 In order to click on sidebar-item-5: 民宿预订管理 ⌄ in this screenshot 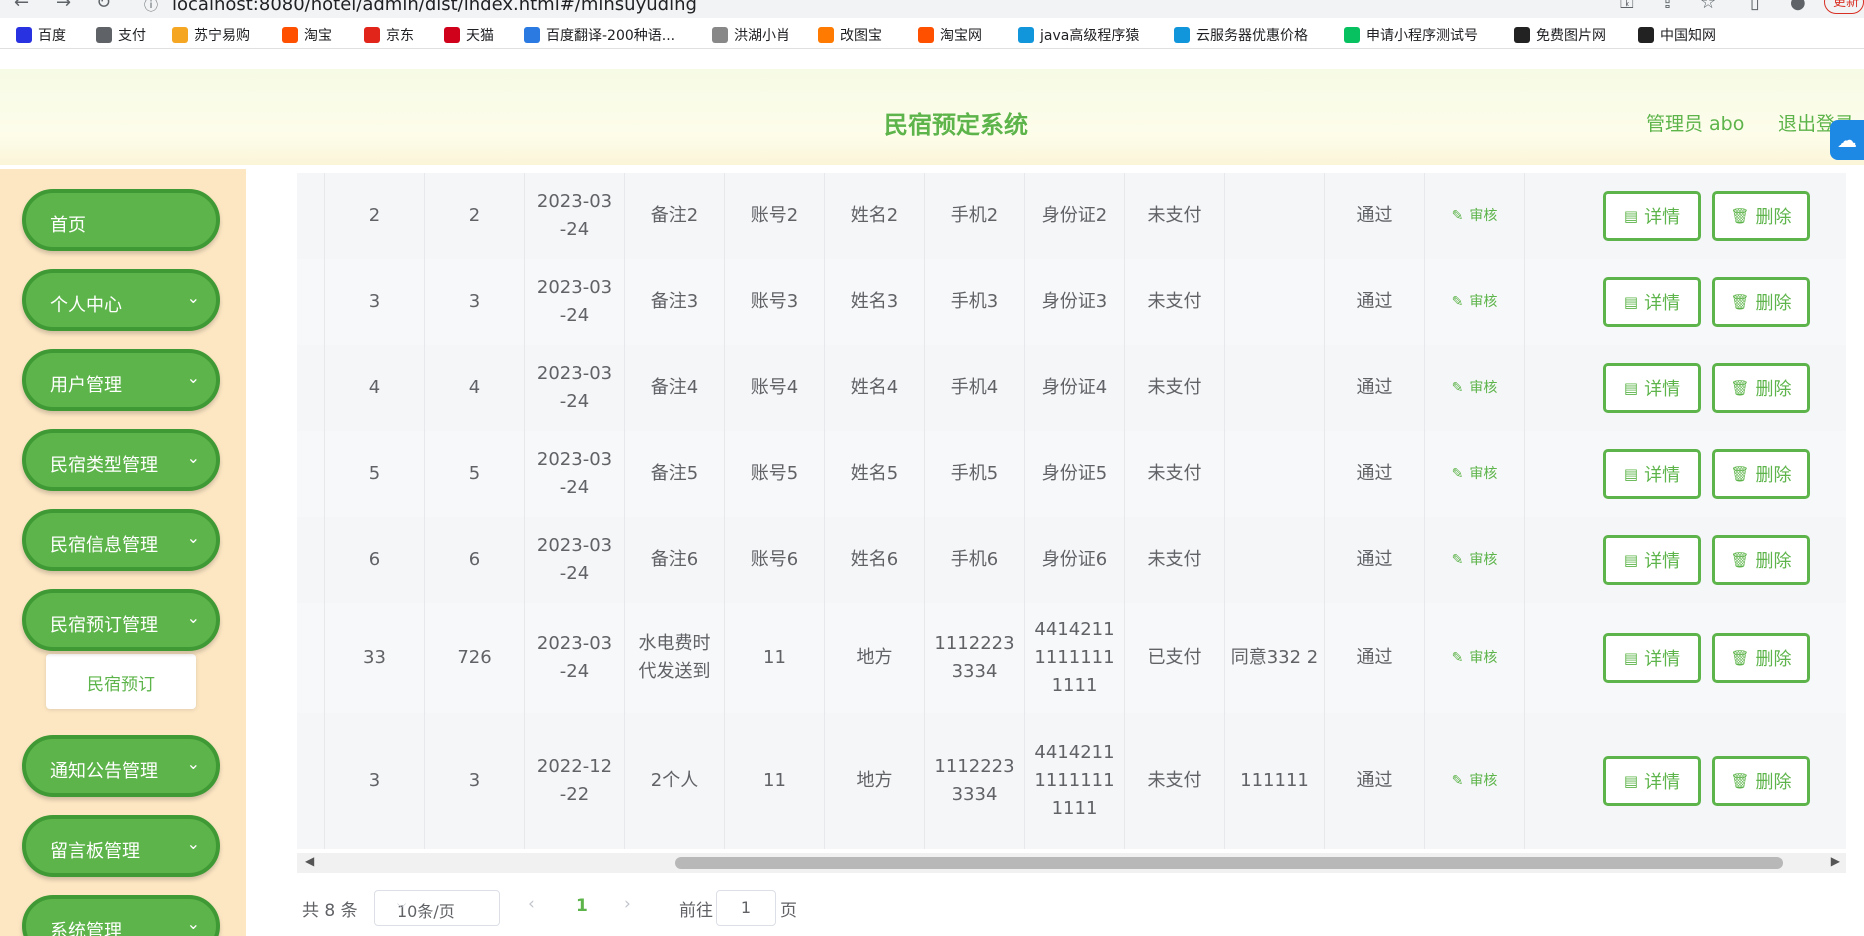, I will do `click(121, 620)`.